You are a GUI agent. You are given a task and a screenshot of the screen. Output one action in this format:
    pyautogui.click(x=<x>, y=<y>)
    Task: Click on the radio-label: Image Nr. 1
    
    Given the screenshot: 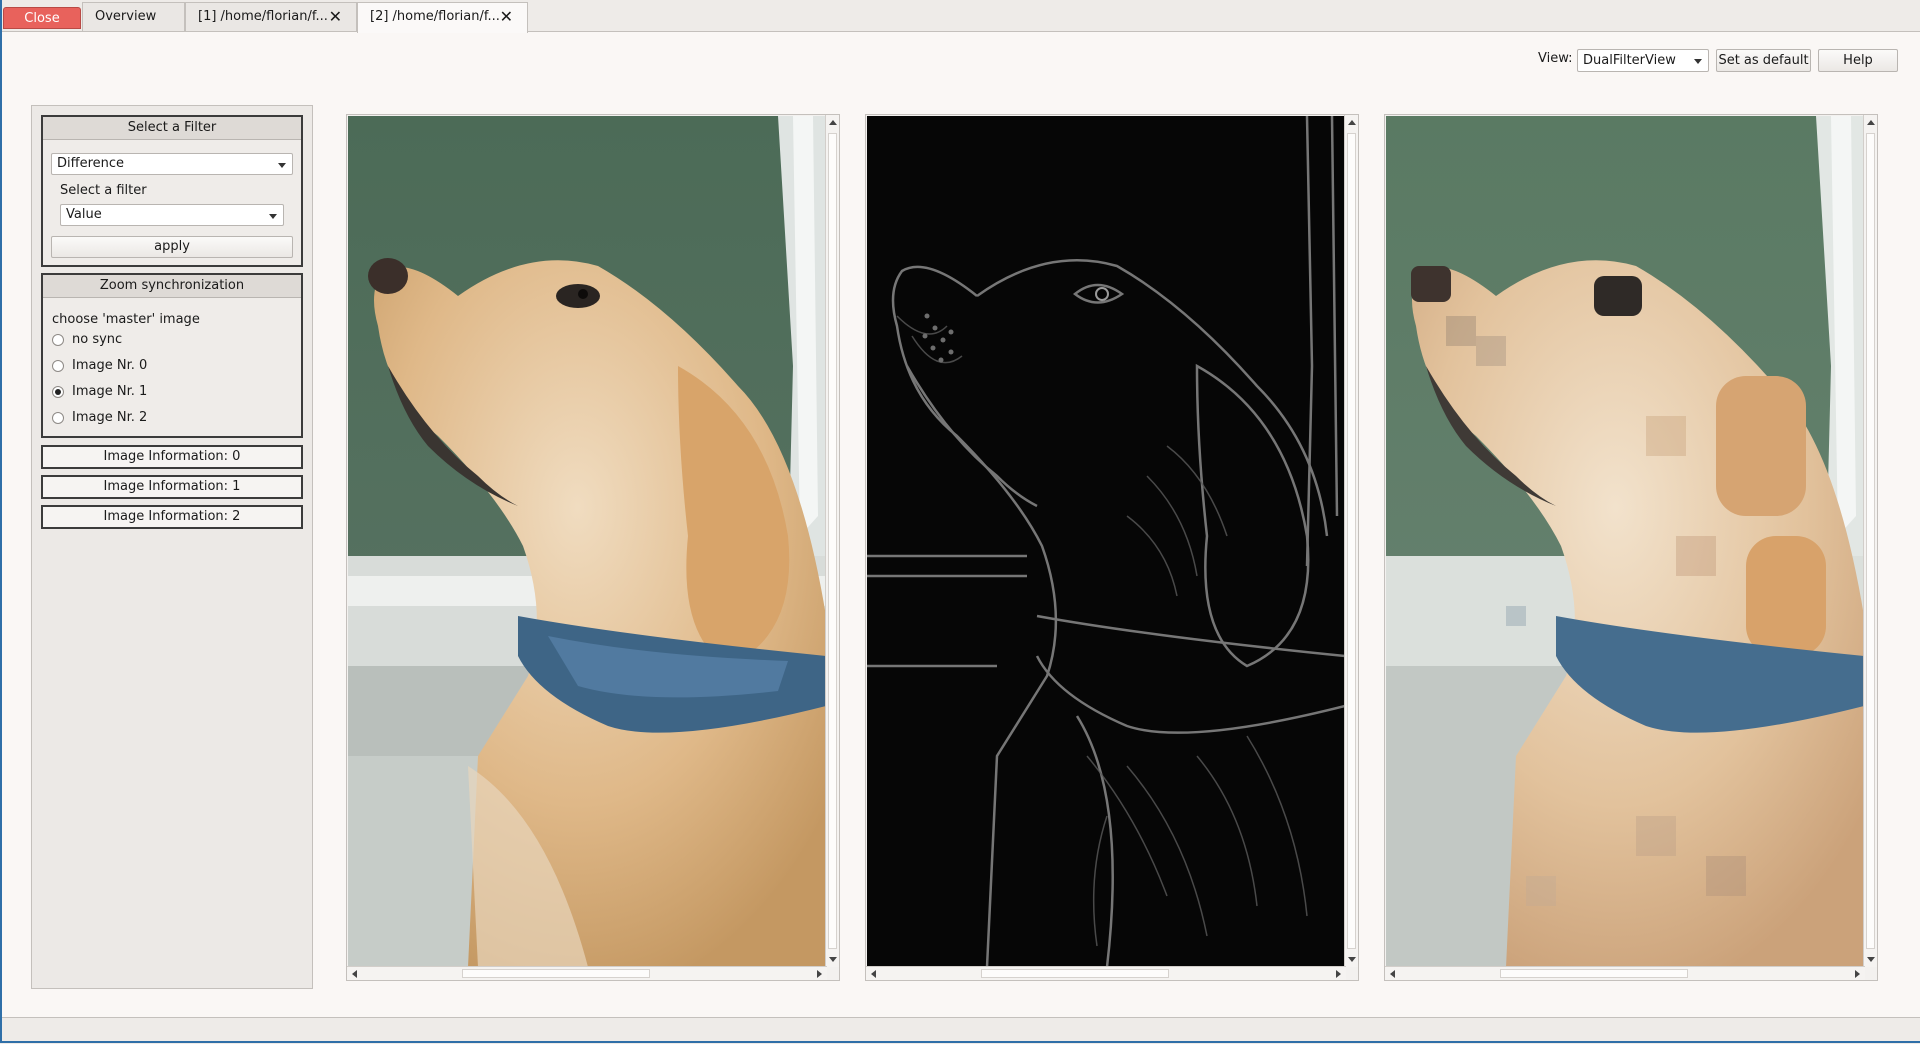 What is the action you would take?
    pyautogui.click(x=110, y=391)
    